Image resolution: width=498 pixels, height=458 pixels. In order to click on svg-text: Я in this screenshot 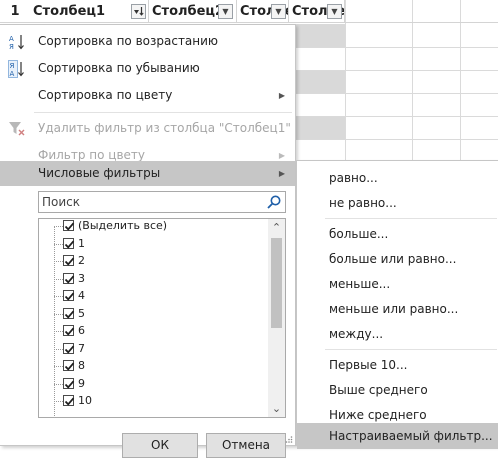, I will do `click(12, 66)`.